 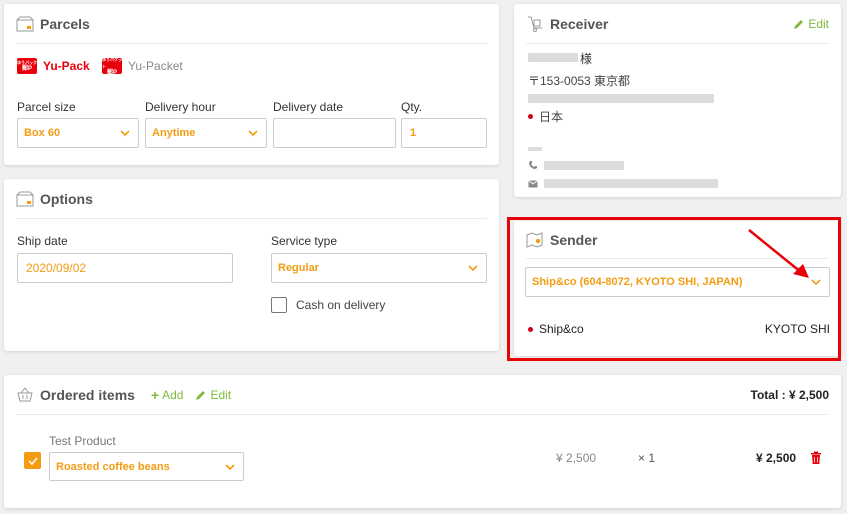 I want to click on service-type-label: Service type, so click(x=304, y=241).